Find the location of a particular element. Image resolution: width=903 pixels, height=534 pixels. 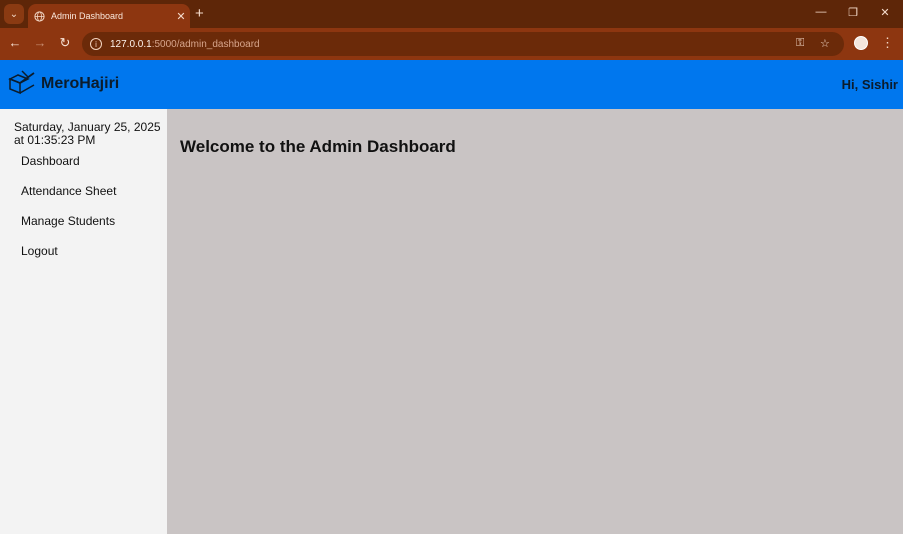

logo-icon is located at coordinates (22, 82).